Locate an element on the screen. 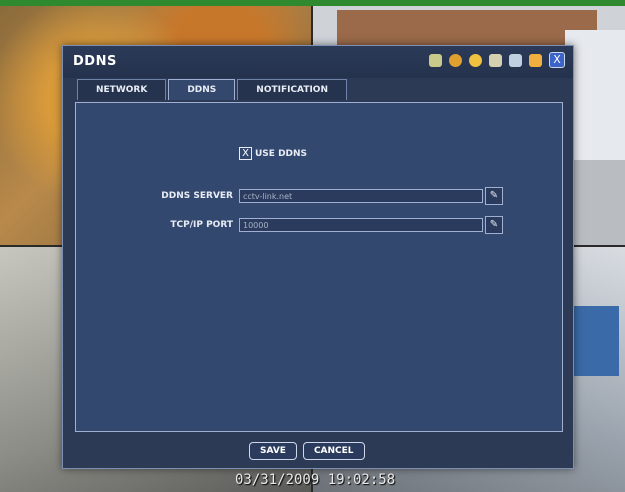 This screenshot has height=492, width=625. title-bar: DDNS X is located at coordinates (318, 62).